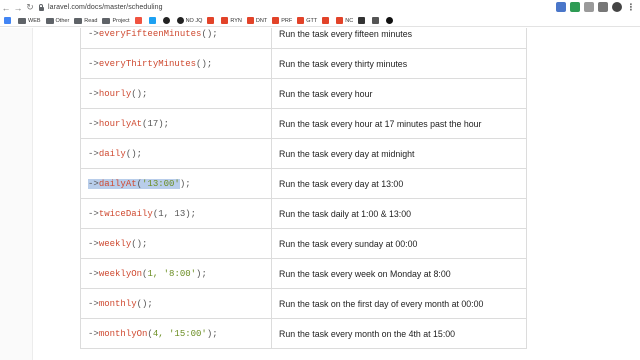 The width and height of the screenshot is (640, 360). Describe the element at coordinates (589, 7) in the screenshot. I see `extension-gray-icon` at that location.